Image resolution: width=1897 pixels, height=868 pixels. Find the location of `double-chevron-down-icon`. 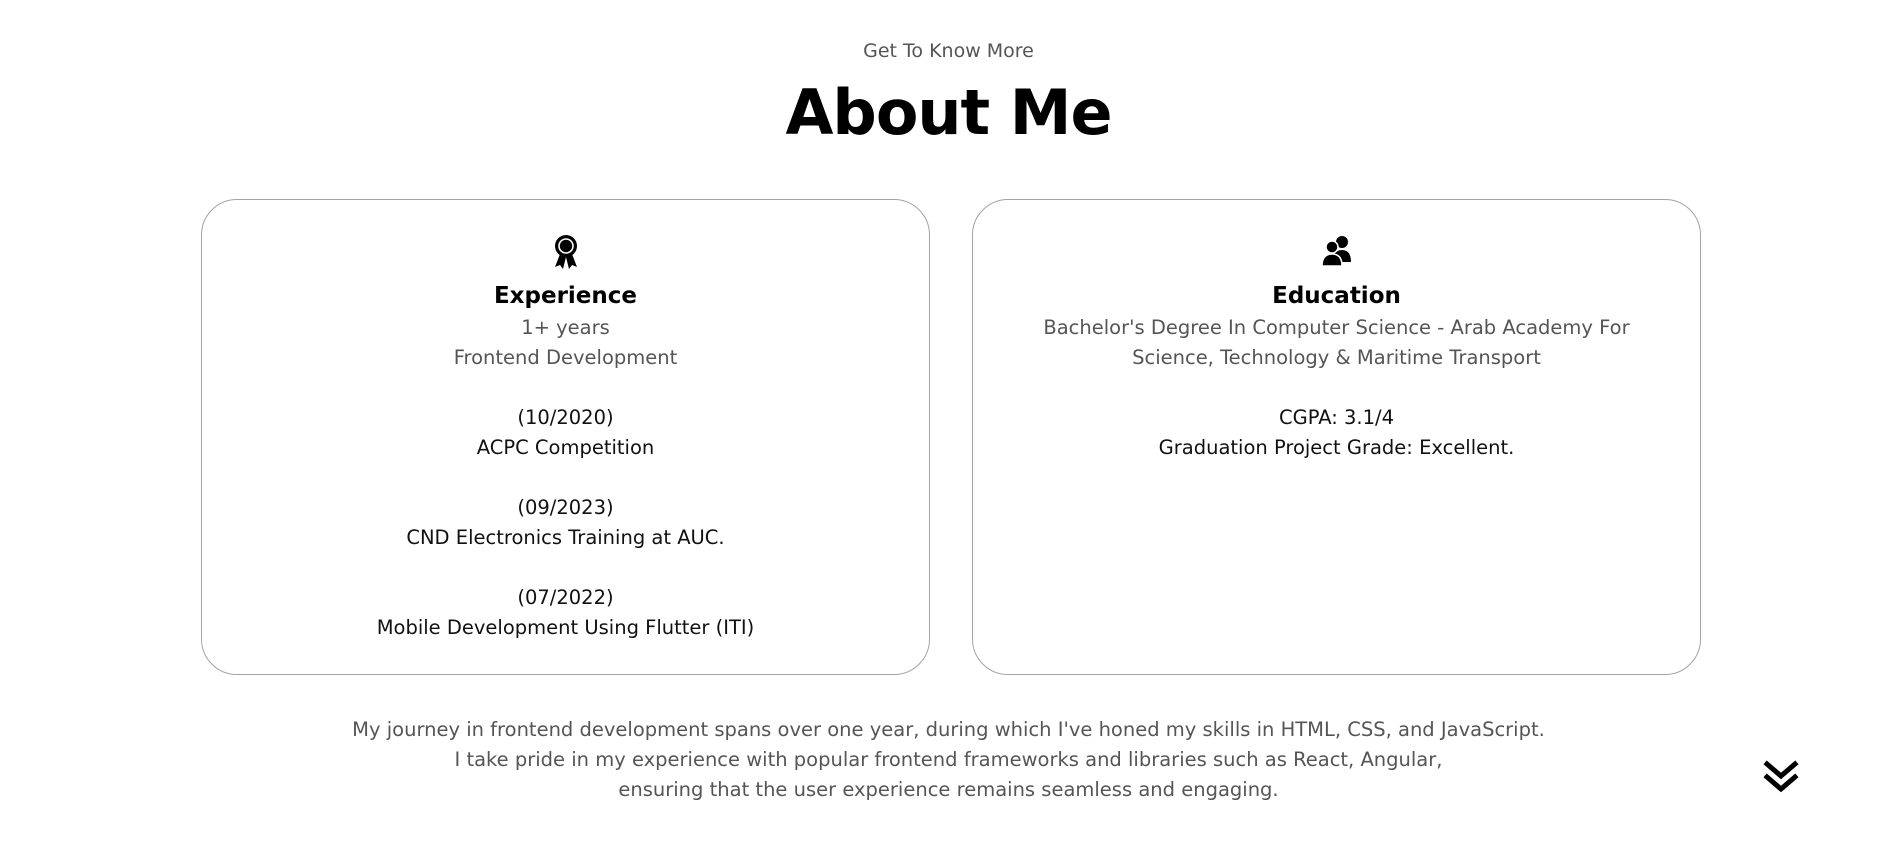

double-chevron-down-icon is located at coordinates (1781, 777).